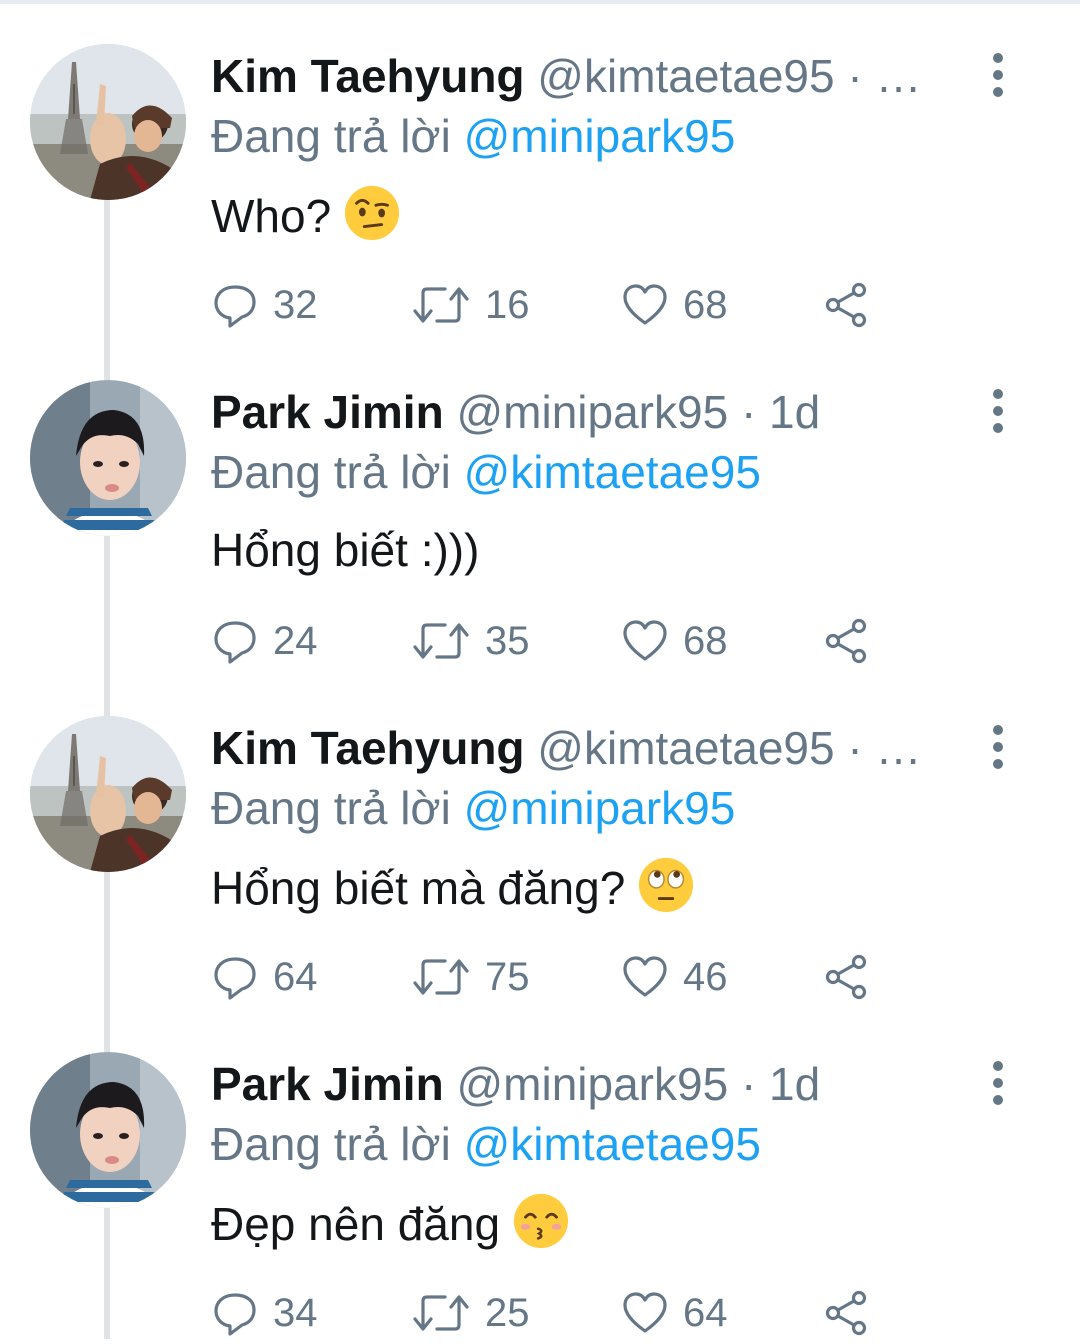 This screenshot has height=1344, width=1080. What do you see at coordinates (295, 304) in the screenshot?
I see `reply-count: 32` at bounding box center [295, 304].